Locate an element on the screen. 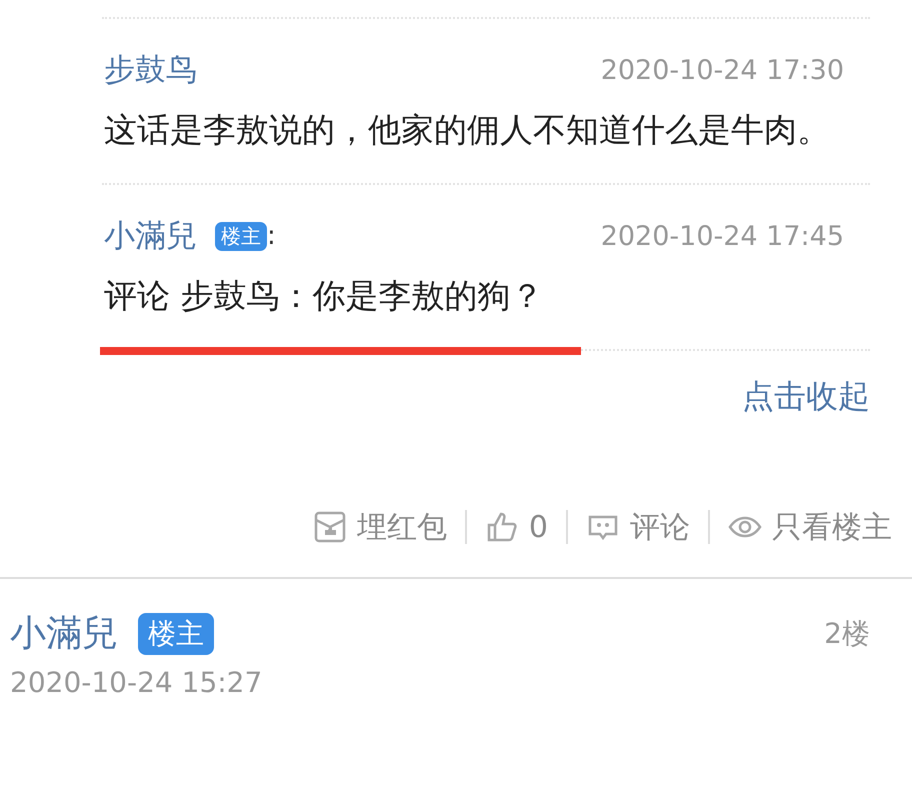 The height and width of the screenshot is (787, 912). colon: : is located at coordinates (271, 236).